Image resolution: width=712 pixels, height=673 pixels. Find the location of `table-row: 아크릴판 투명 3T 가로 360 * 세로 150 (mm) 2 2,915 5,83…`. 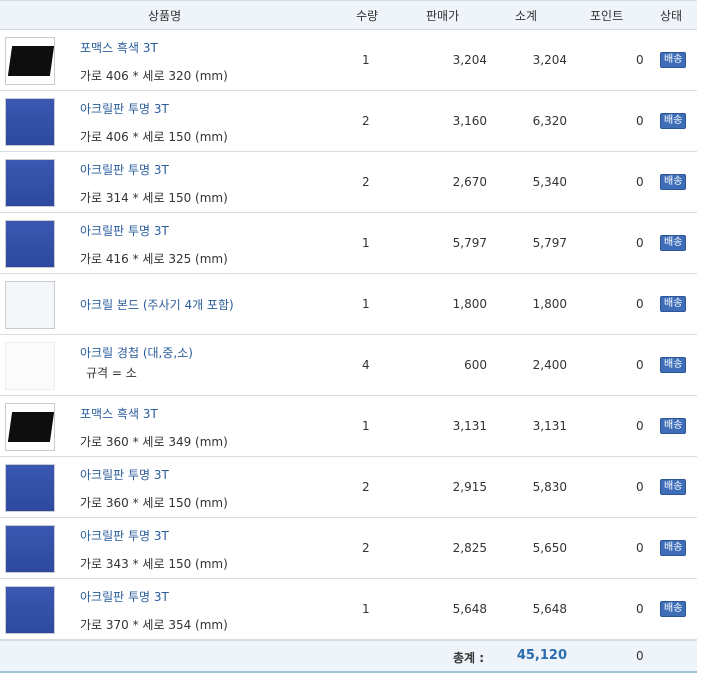

table-row: 아크릴판 투명 3T 가로 360 * 세로 150 (mm) 2 2,915 5,83… is located at coordinates (348, 487).